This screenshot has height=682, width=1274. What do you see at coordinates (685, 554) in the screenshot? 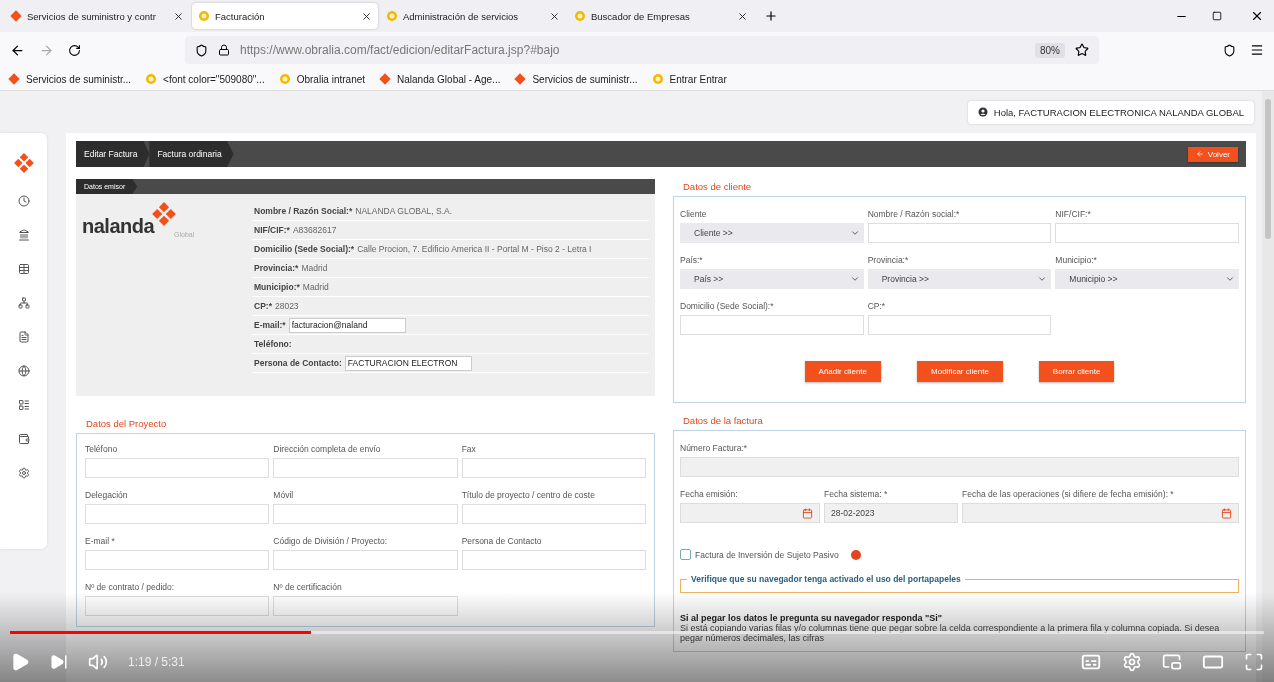
I see `checkbox` at bounding box center [685, 554].